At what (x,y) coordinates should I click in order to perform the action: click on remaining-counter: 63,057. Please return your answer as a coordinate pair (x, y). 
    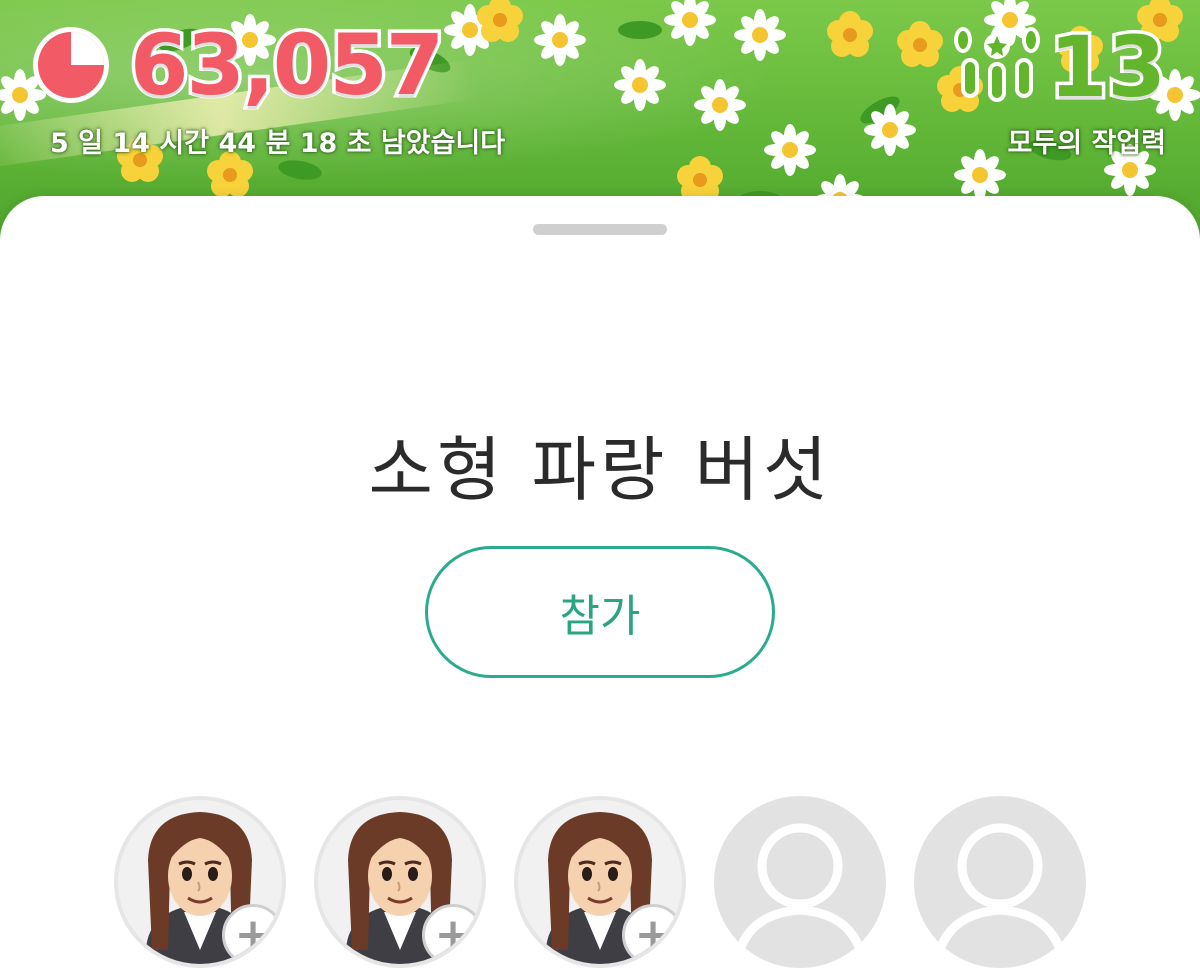
    Looking at the image, I should click on (239, 65).